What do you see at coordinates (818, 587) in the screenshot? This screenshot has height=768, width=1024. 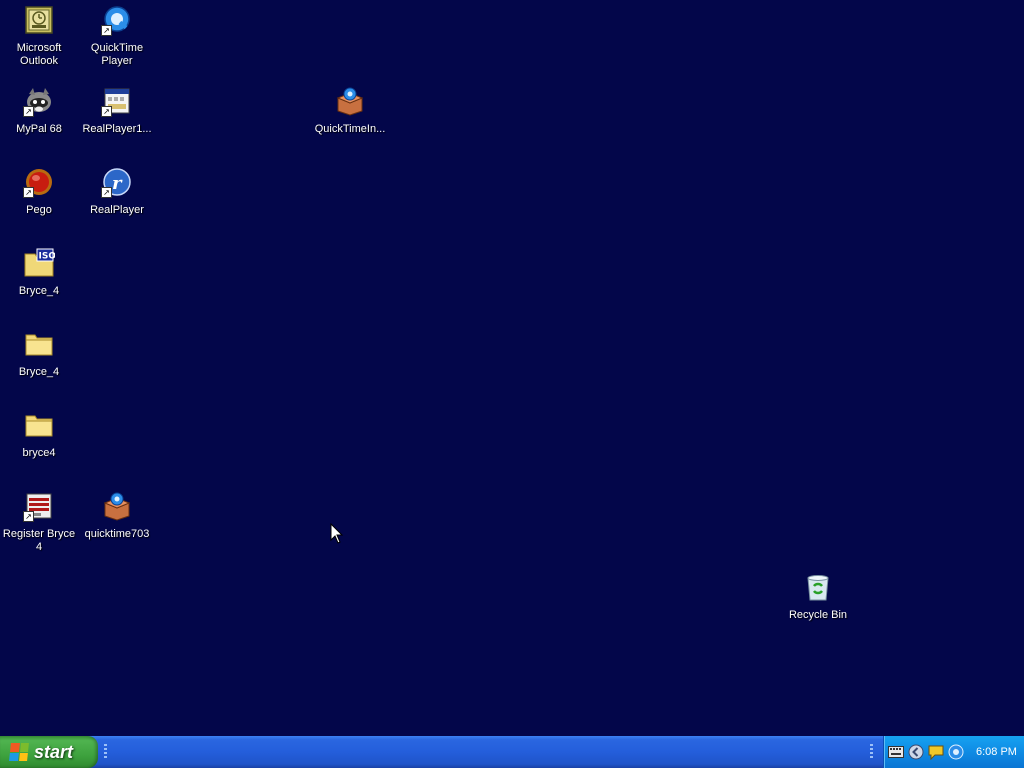 I see `recycle-bin-icon` at bounding box center [818, 587].